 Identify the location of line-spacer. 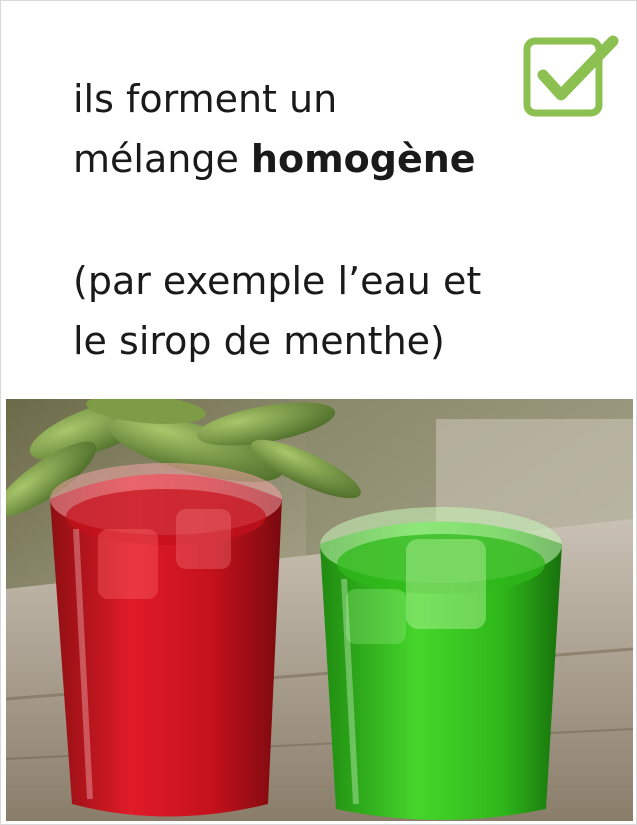
(303, 220).